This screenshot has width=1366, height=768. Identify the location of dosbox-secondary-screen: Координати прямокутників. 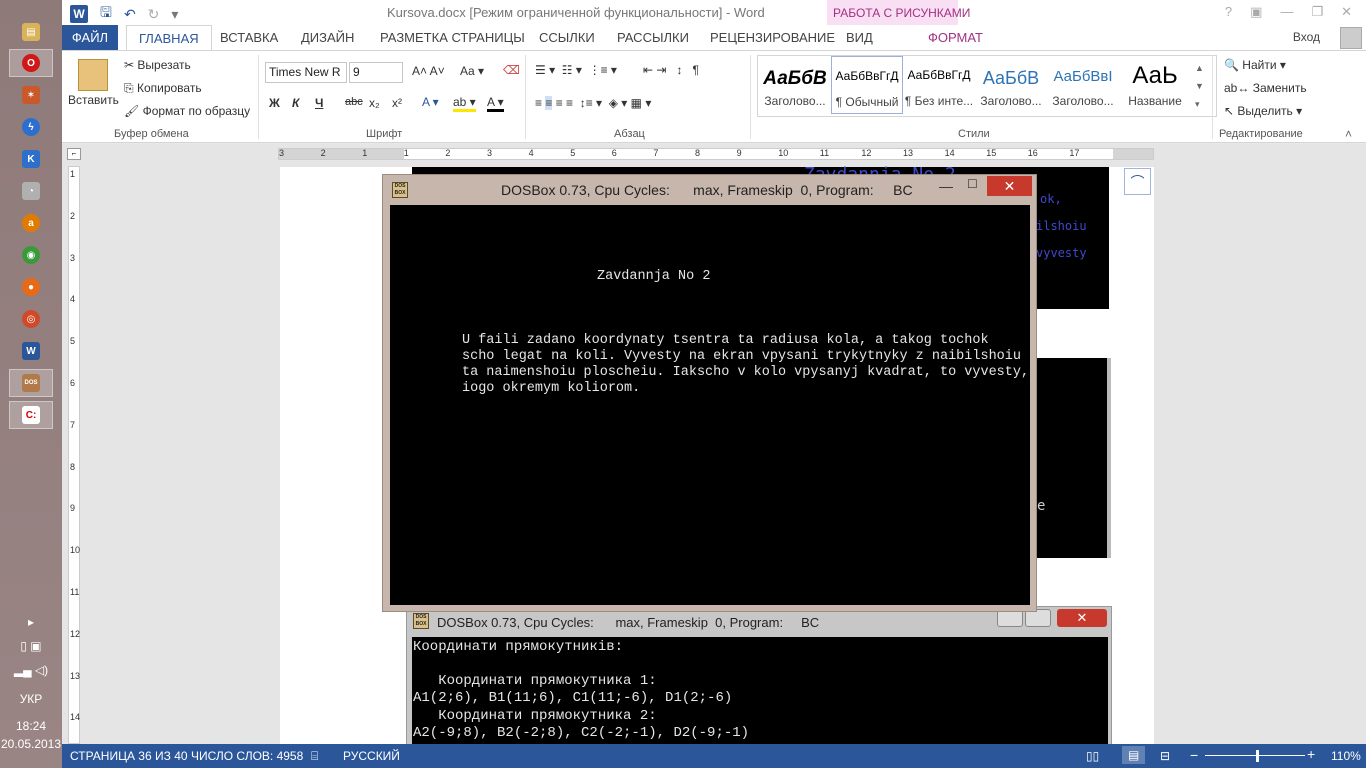
(760, 692).